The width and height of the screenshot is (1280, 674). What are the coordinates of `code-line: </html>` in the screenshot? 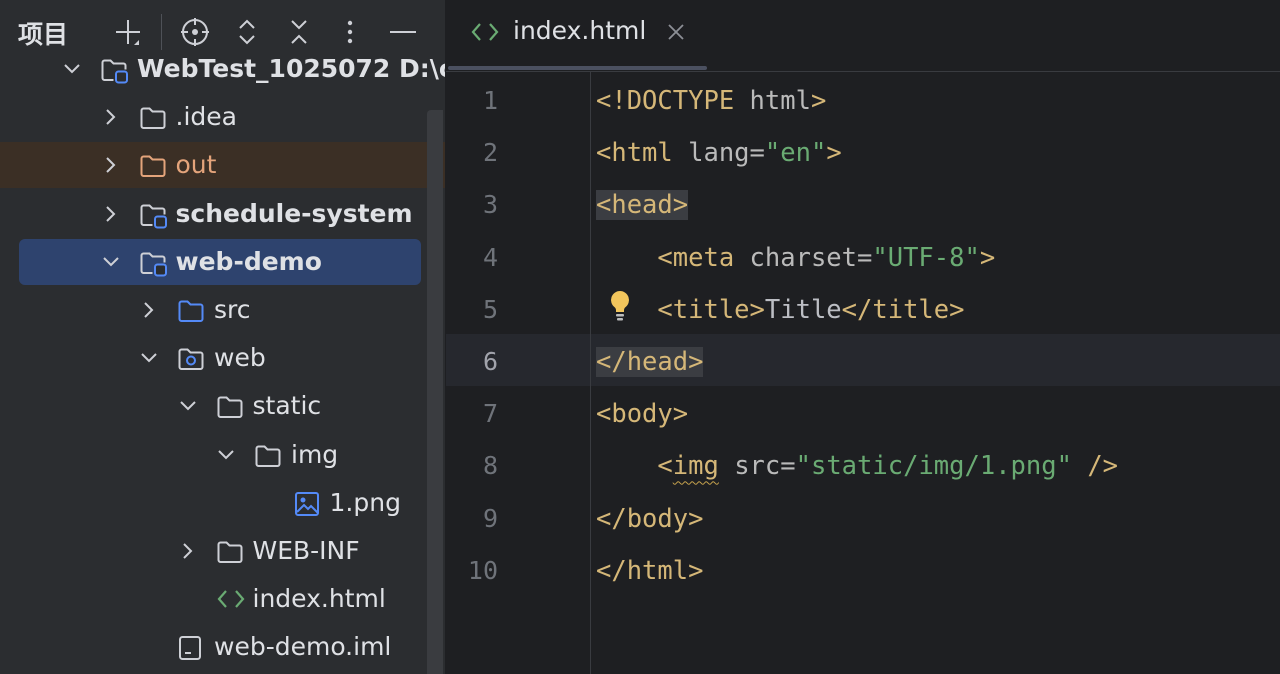 It's located at (649, 571).